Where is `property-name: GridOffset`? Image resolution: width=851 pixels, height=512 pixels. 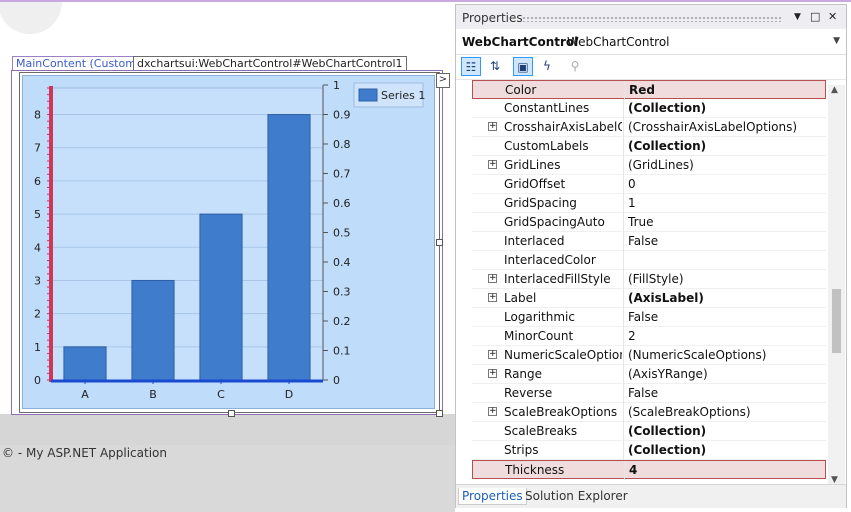 property-name: GridOffset is located at coordinates (535, 184).